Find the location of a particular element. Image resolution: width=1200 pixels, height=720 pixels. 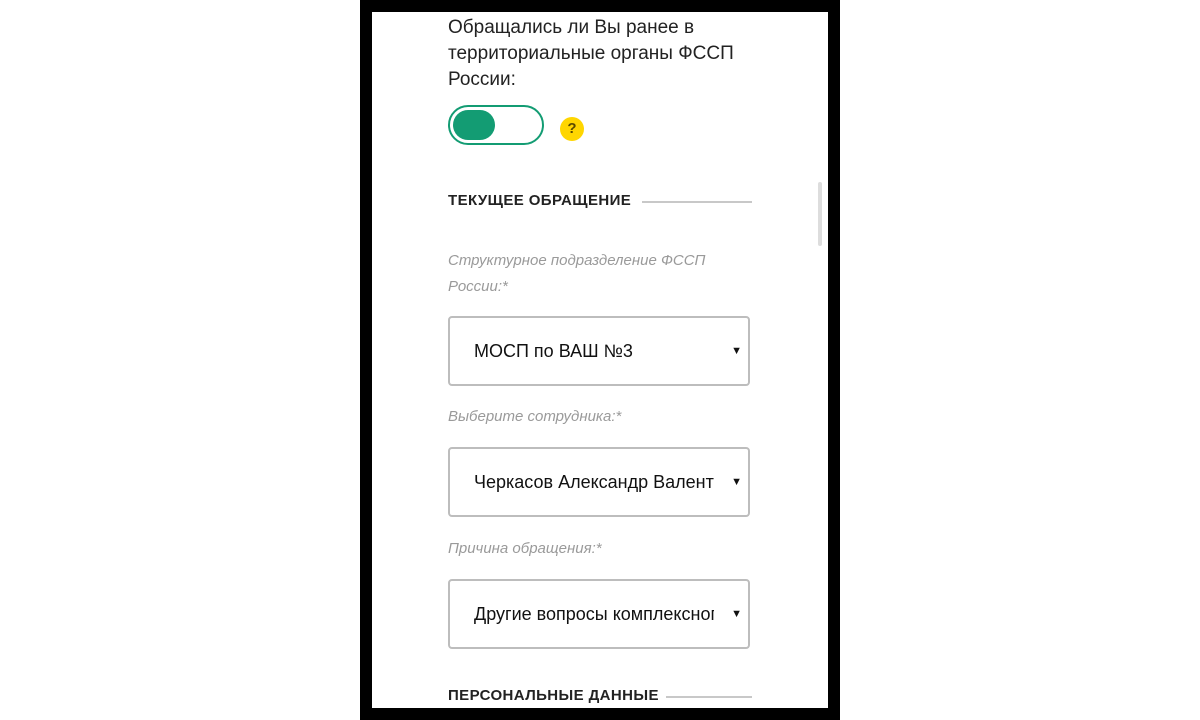

department-select: МОСП по ВАШ №3 ▼ is located at coordinates (599, 351).